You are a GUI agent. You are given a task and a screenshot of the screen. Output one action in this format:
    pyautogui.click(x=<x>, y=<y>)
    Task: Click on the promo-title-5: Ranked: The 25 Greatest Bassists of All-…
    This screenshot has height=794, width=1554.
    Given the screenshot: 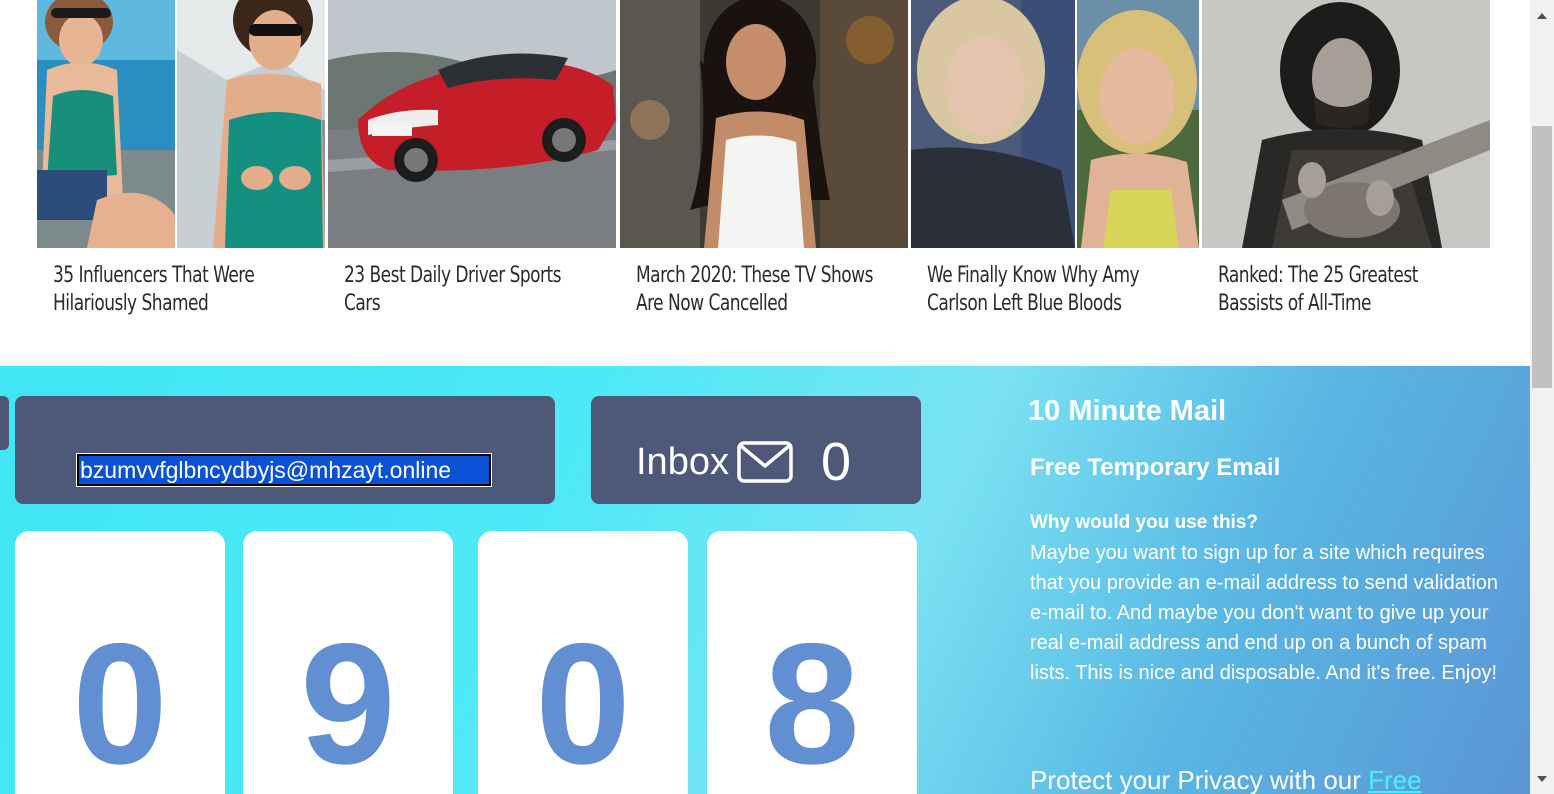 What is the action you would take?
    pyautogui.click(x=1347, y=290)
    